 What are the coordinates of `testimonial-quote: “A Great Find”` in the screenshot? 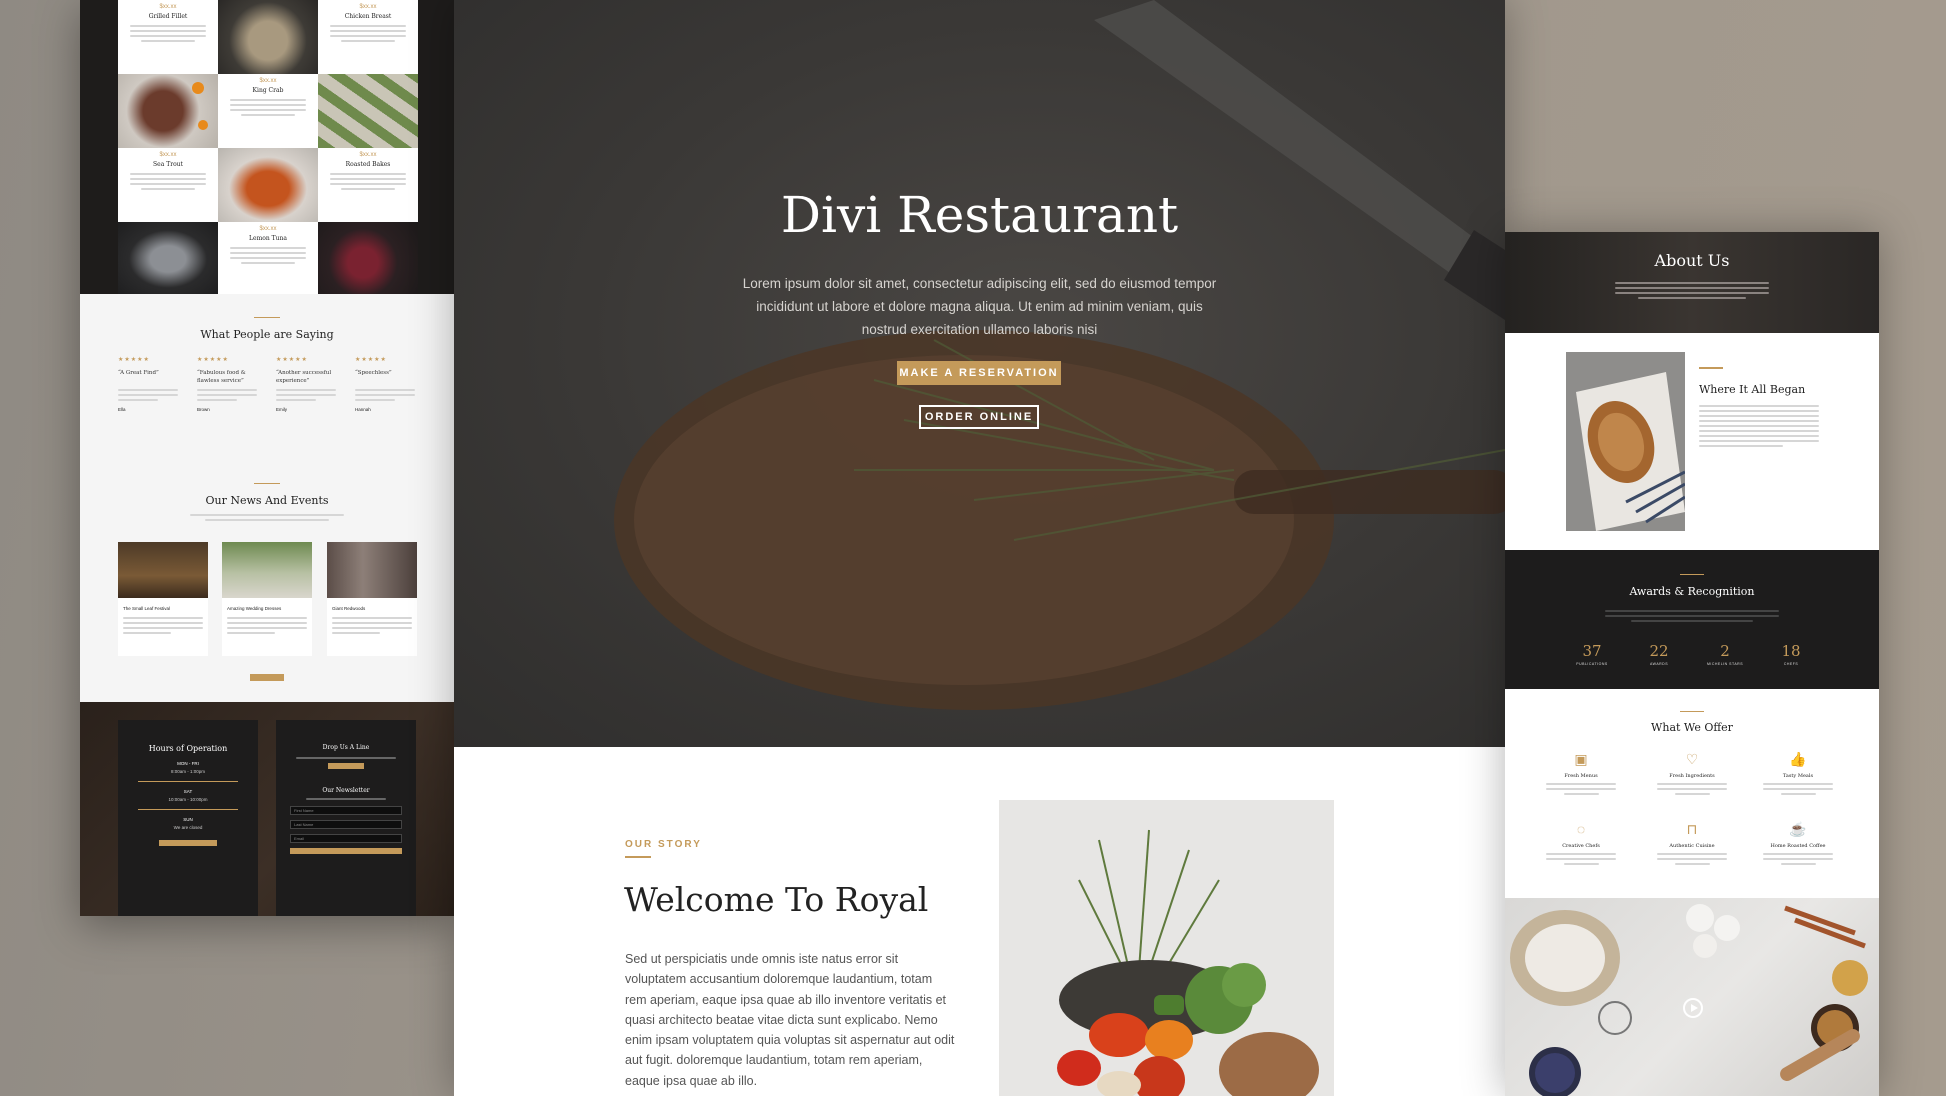 It's located at (138, 373).